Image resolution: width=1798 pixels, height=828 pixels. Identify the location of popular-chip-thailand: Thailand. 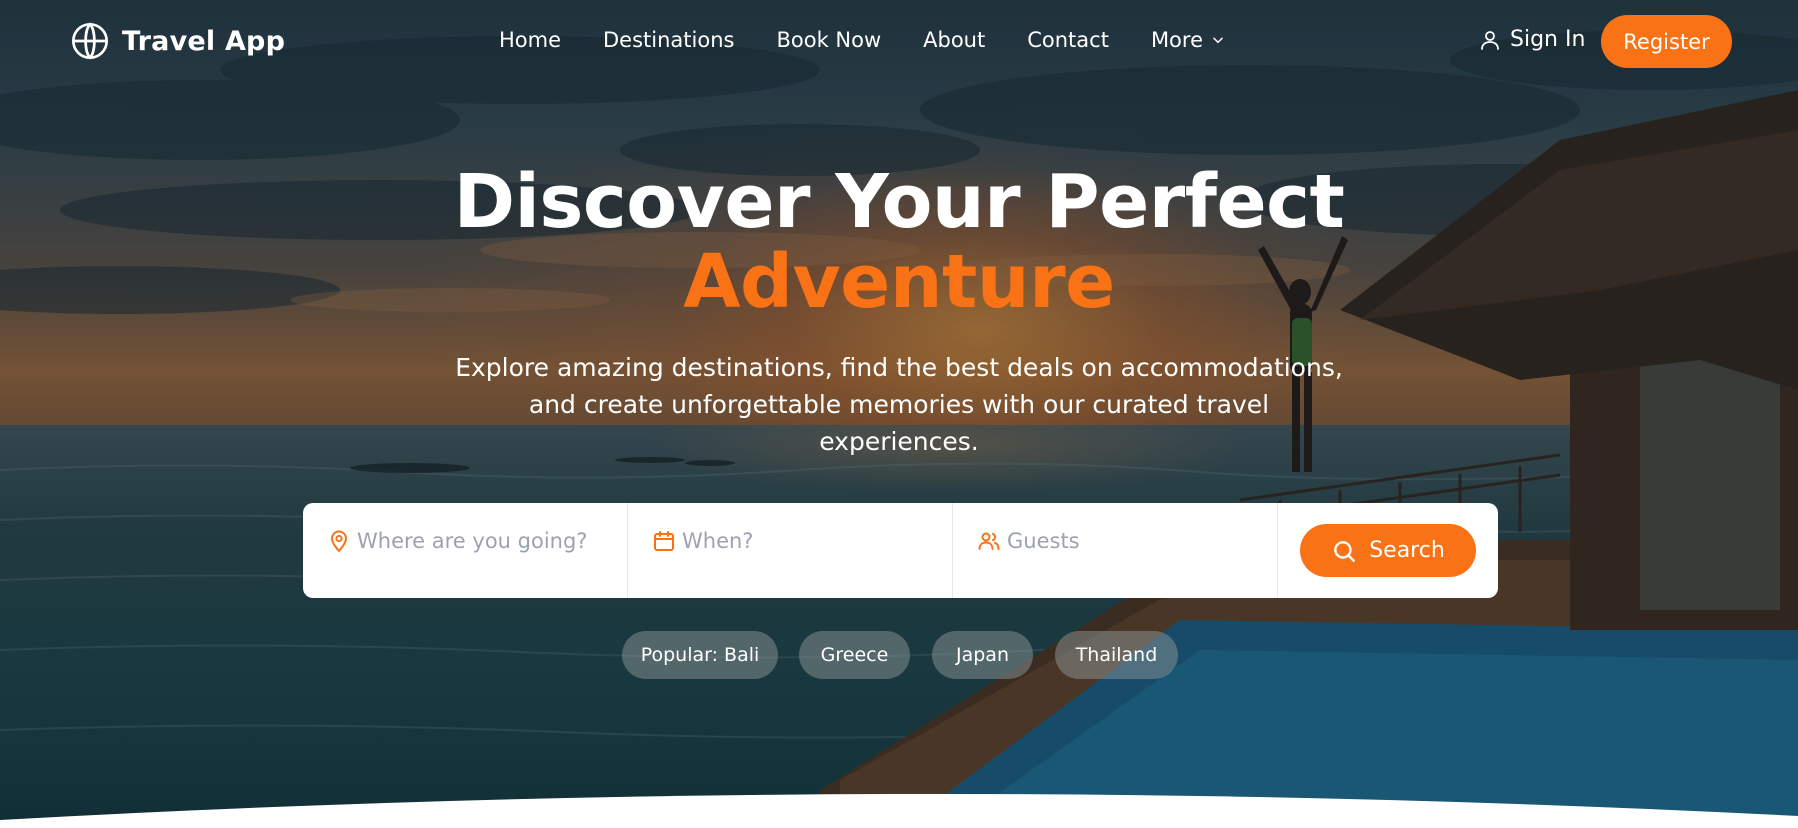
(1116, 655).